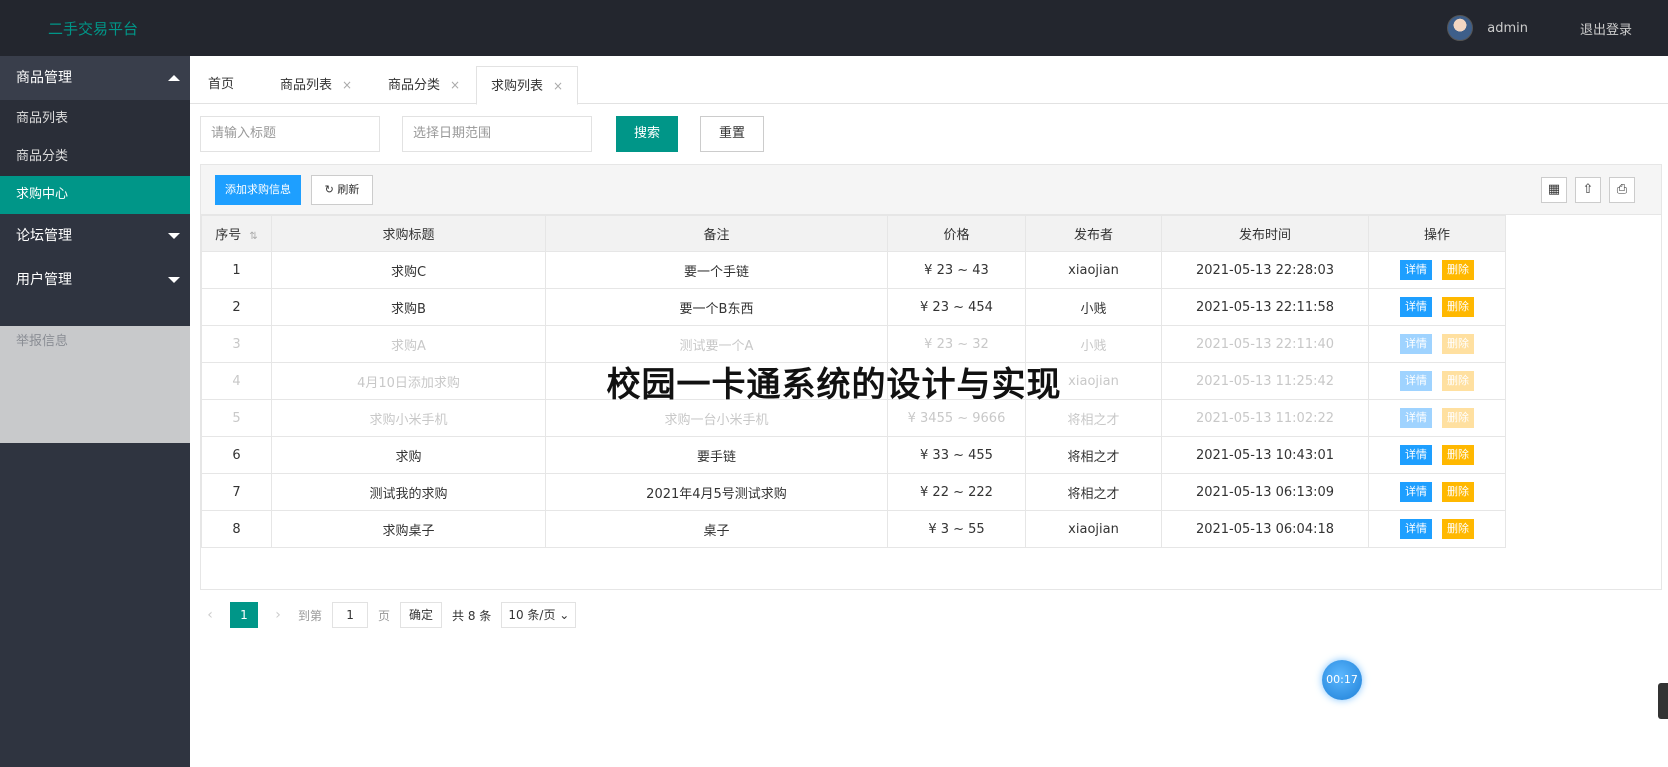 The image size is (1668, 767). What do you see at coordinates (421, 615) in the screenshot?
I see `goto-confirm-button: 确定` at bounding box center [421, 615].